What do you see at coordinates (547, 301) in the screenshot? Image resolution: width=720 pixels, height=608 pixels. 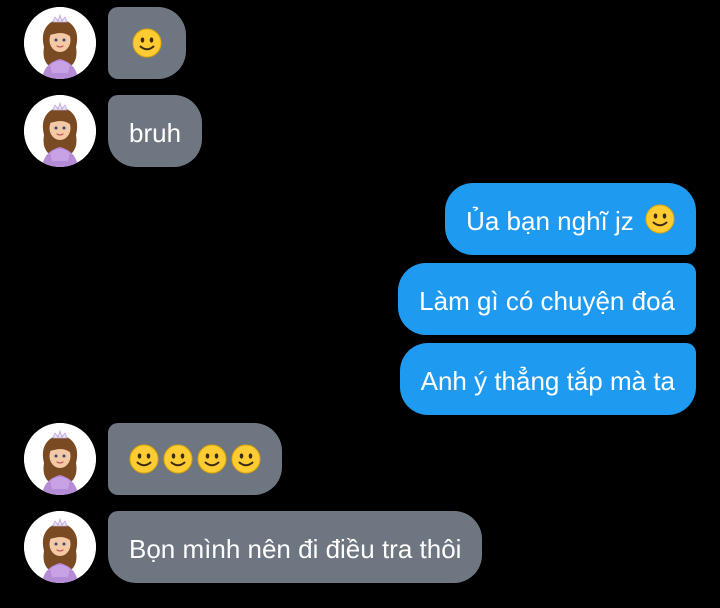 I see `message-text: Làm gì có chuyện đoá` at bounding box center [547, 301].